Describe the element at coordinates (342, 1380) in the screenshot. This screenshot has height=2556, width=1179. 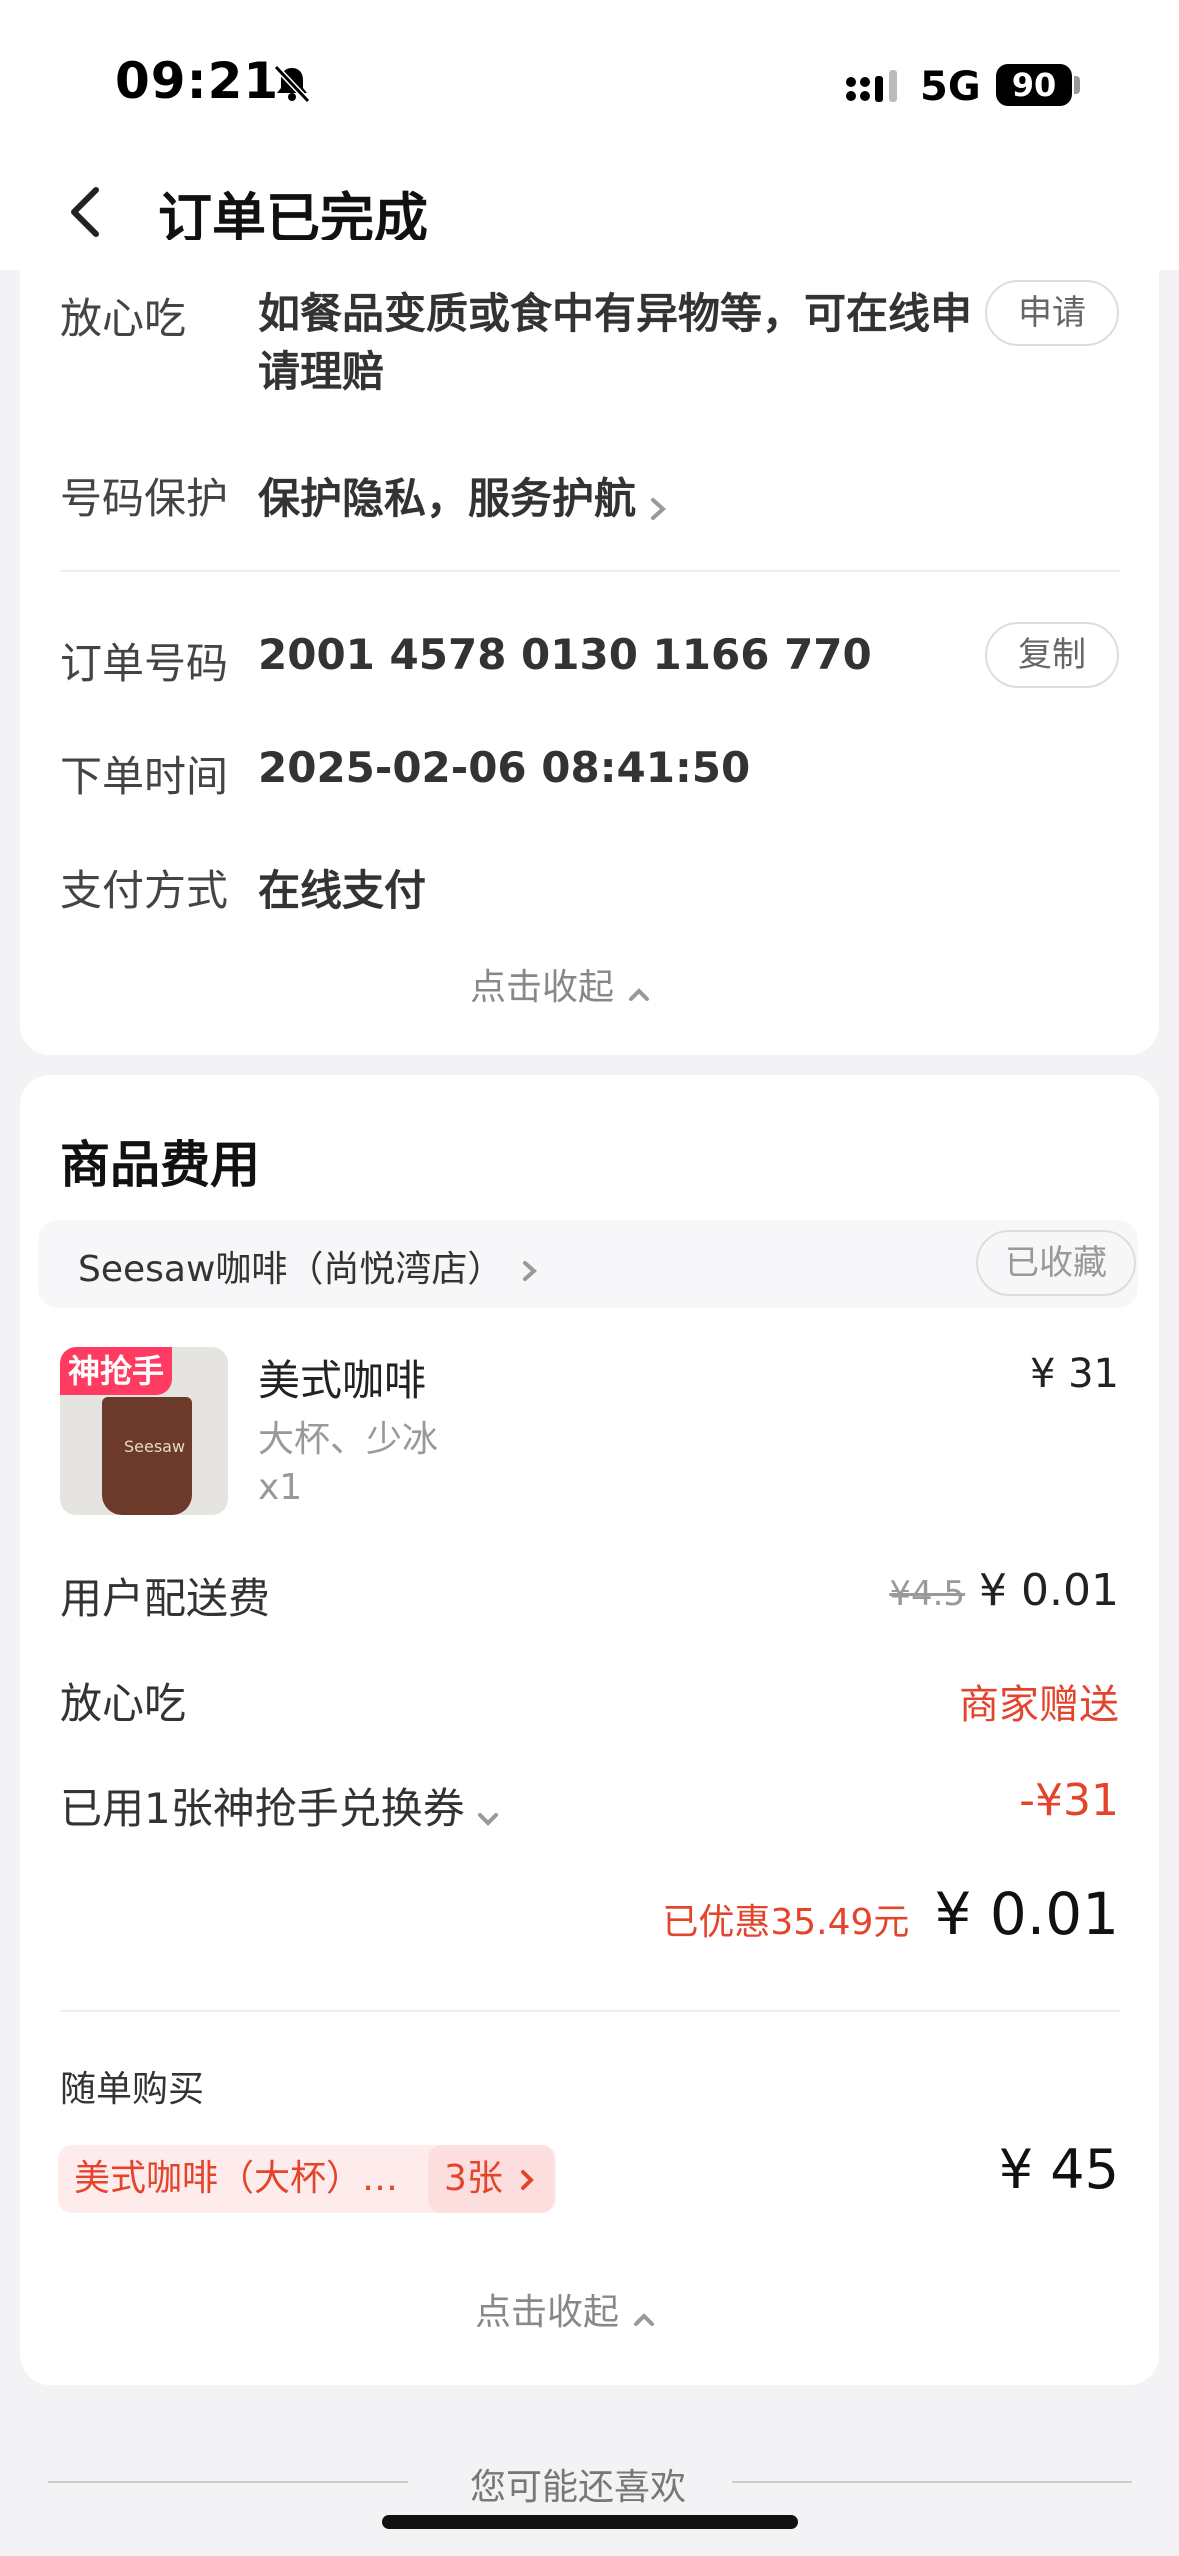
I see `product-name: 美式咖啡` at that location.